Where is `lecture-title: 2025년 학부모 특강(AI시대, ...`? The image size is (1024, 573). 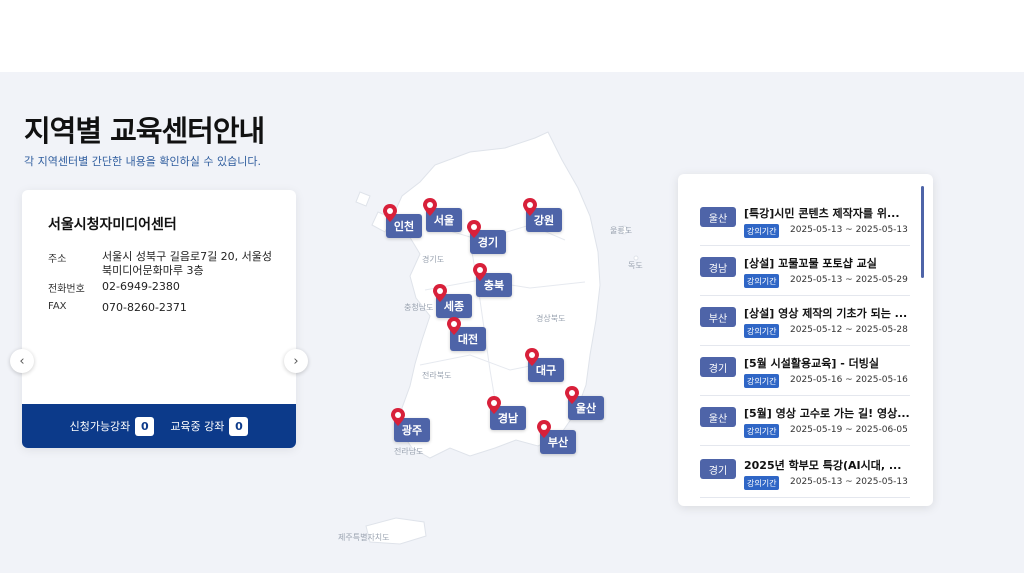 lecture-title: 2025년 학부모 특강(AI시대, ... is located at coordinates (823, 465).